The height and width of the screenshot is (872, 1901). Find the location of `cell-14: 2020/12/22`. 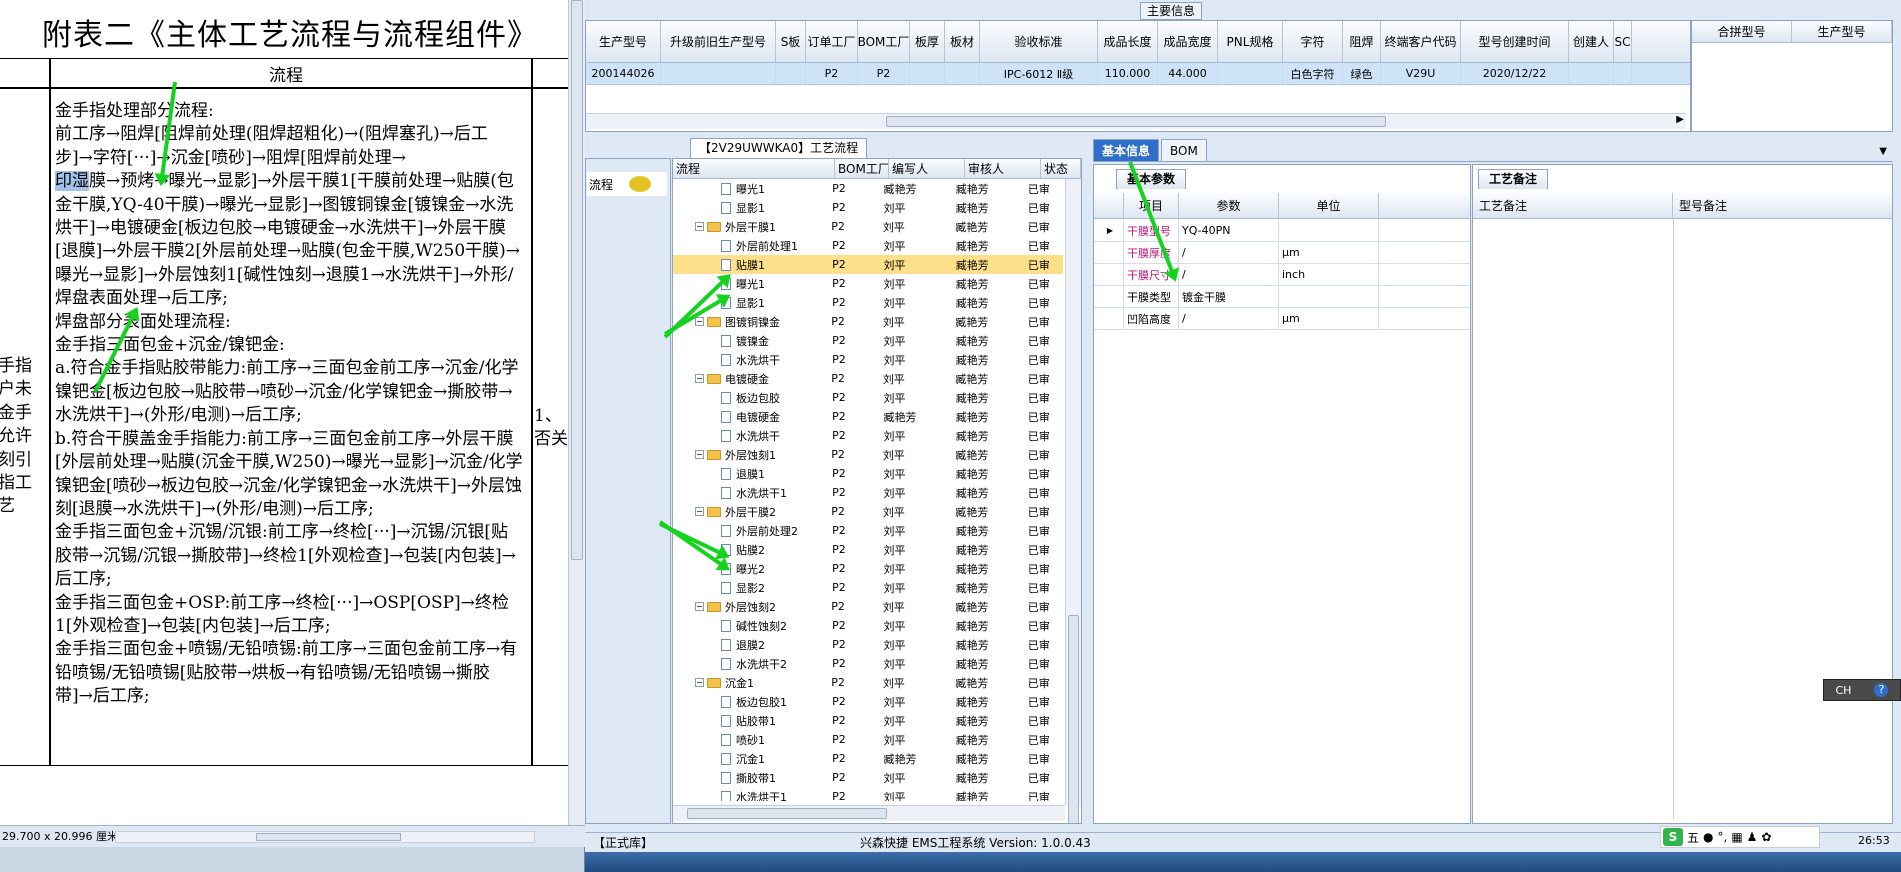

cell-14: 2020/12/22 is located at coordinates (1515, 73).